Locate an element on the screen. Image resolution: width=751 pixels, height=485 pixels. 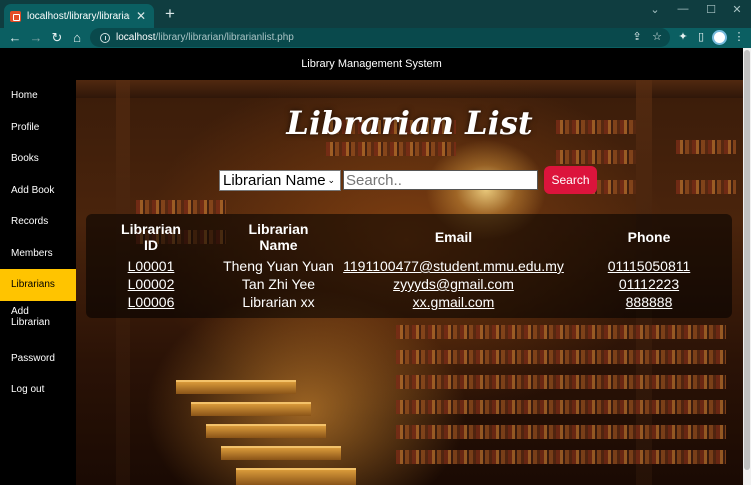
profile-avatar is located at coordinates (719, 37).